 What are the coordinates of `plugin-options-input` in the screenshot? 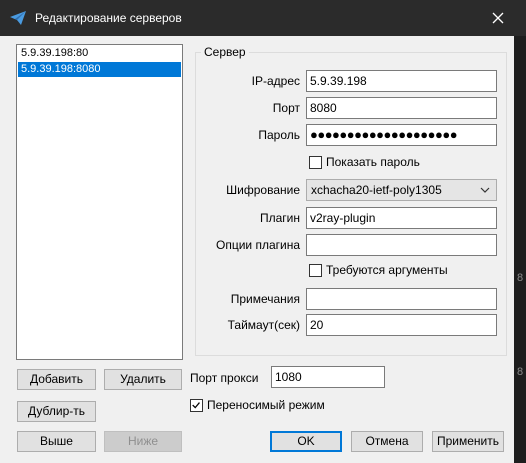 It's located at (401, 245).